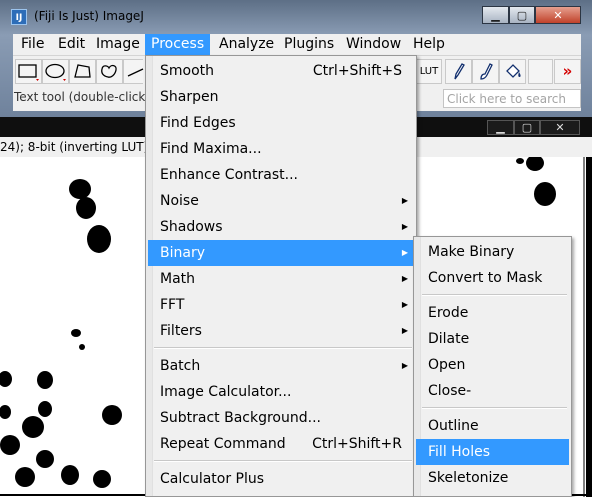 This screenshot has width=592, height=497. I want to click on menu-item-label: Repeat Command, so click(223, 444).